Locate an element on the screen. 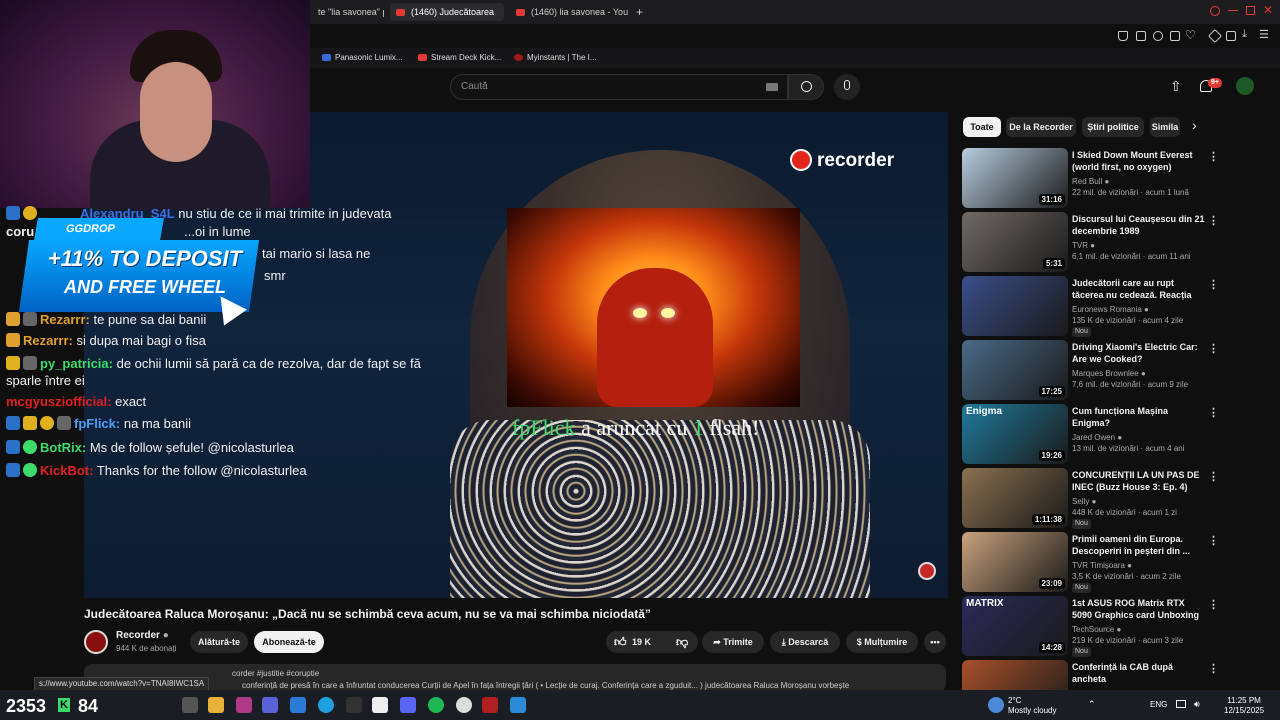  shield-icon is located at coordinates (1158, 36).